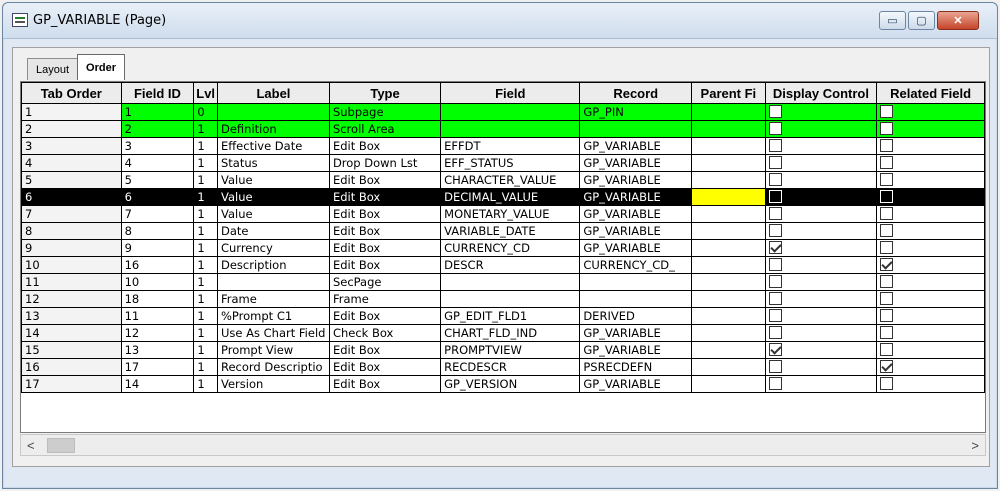 Image resolution: width=1000 pixels, height=491 pixels. I want to click on cell-record, so click(636, 129).